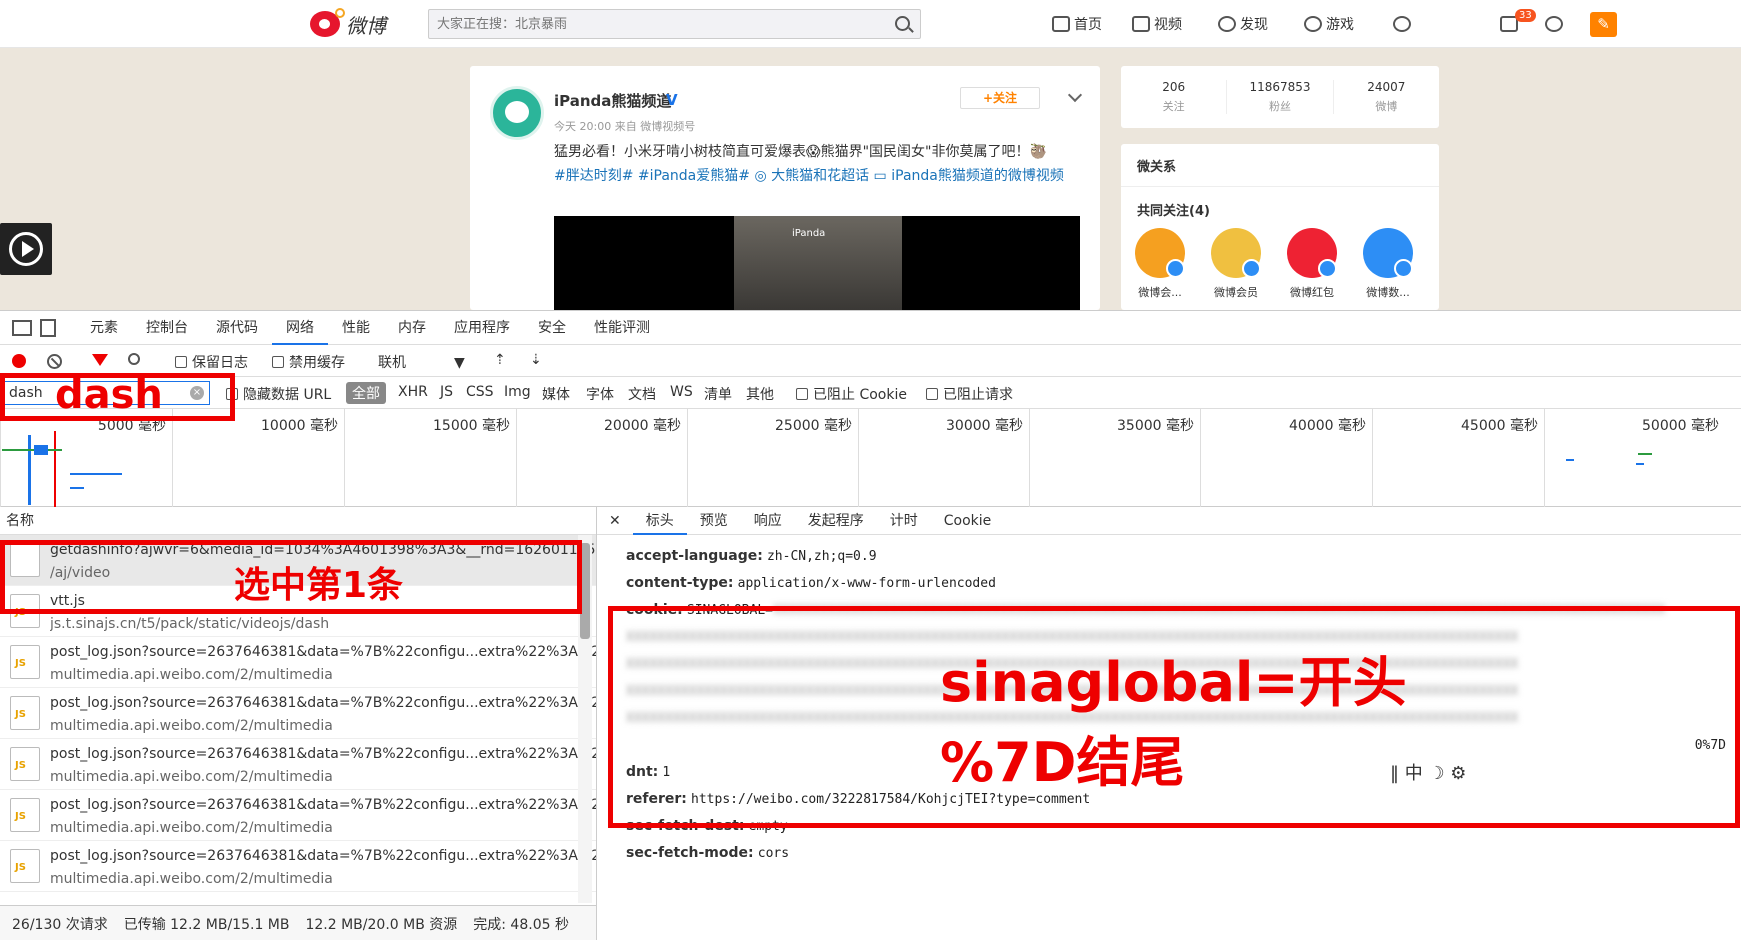  I want to click on tab-memory: 内存, so click(412, 328).